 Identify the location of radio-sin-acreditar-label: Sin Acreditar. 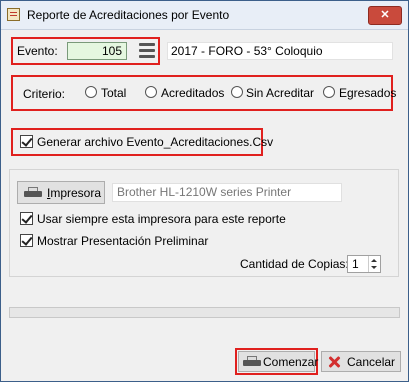
(280, 93).